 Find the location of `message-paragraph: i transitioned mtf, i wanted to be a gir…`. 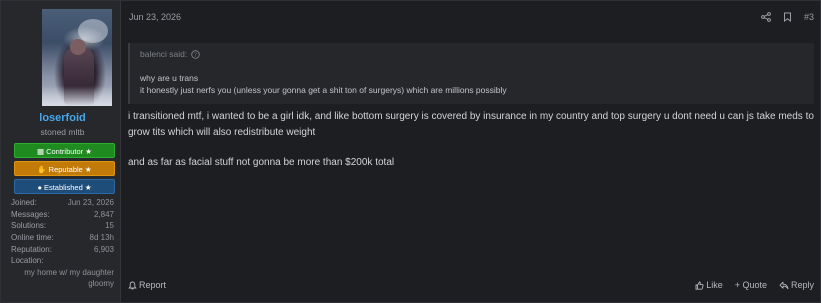

message-paragraph: i transitioned mtf, i wanted to be a gir… is located at coordinates (471, 124).